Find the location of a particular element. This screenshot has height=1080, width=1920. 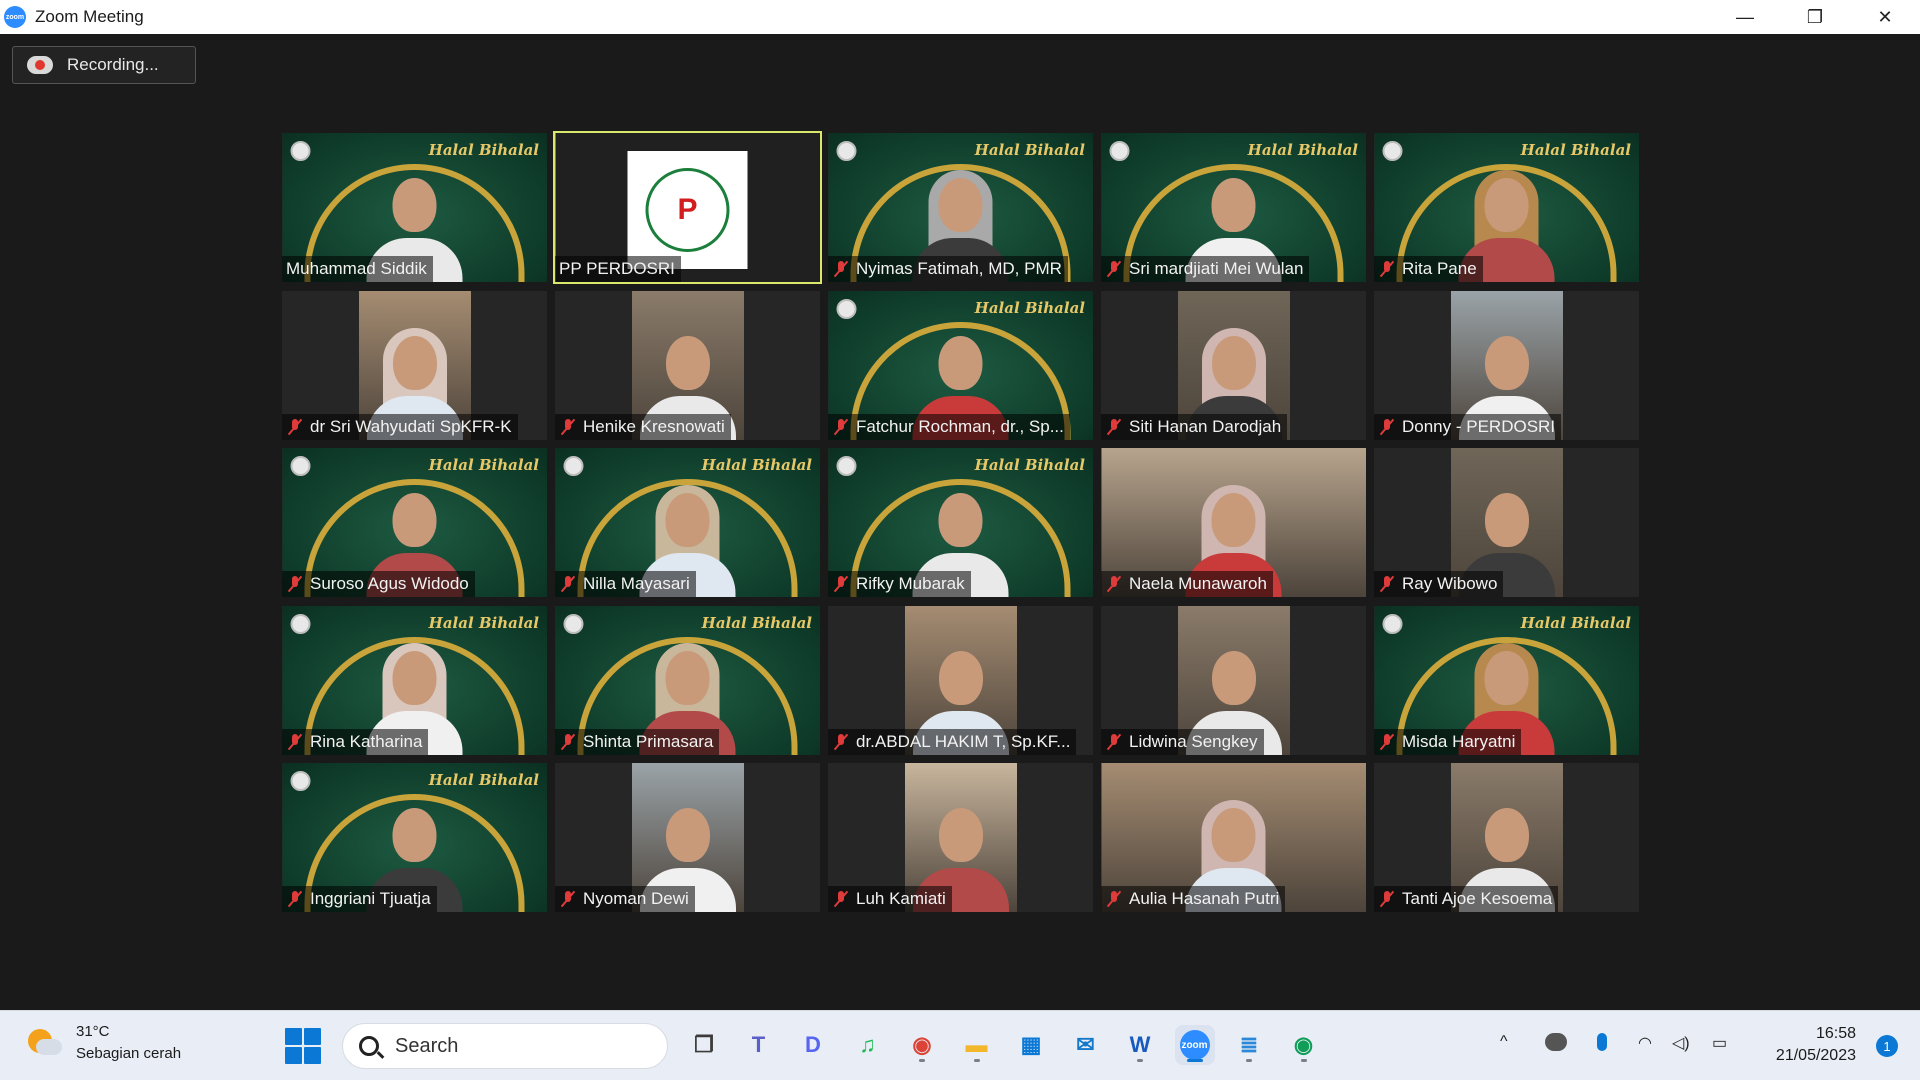

microsoft-store-app-button: ▦ is located at coordinates (1031, 1045).